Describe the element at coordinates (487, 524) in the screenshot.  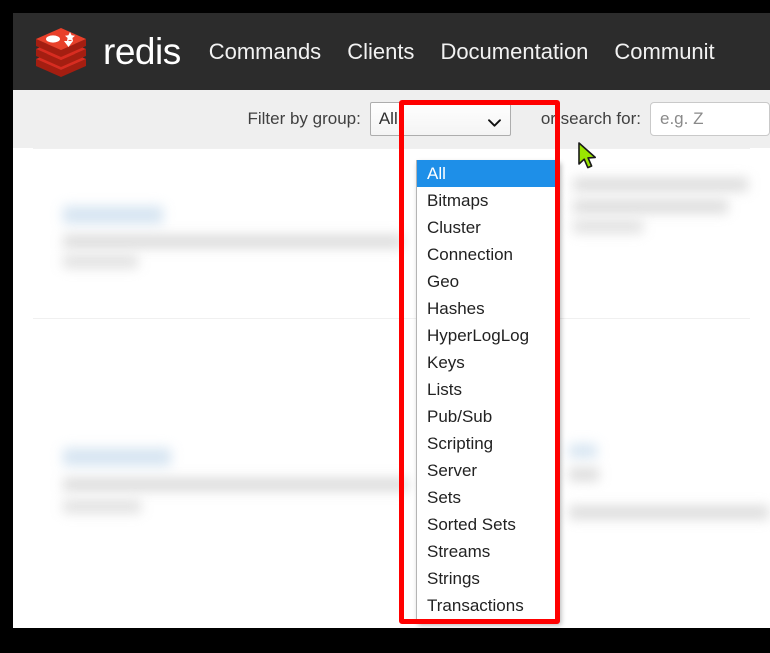
I see `dropdown-option-sorted-sets: Sorted Sets` at that location.